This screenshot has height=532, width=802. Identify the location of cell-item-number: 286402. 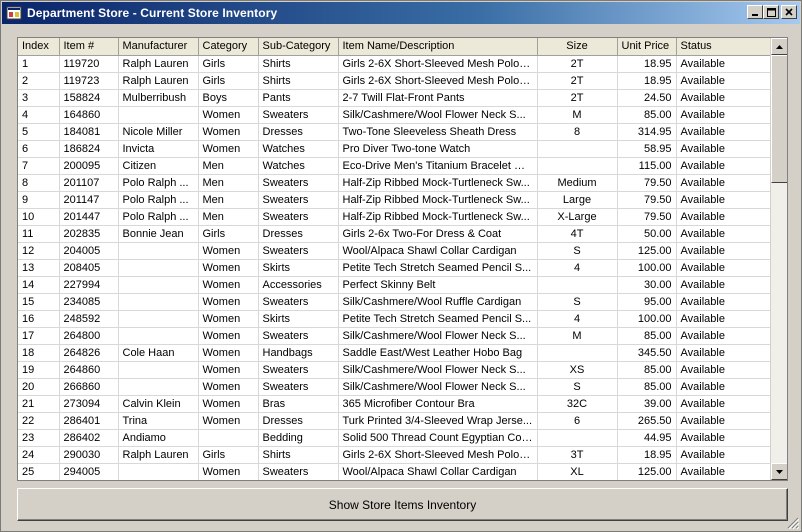
(89, 438).